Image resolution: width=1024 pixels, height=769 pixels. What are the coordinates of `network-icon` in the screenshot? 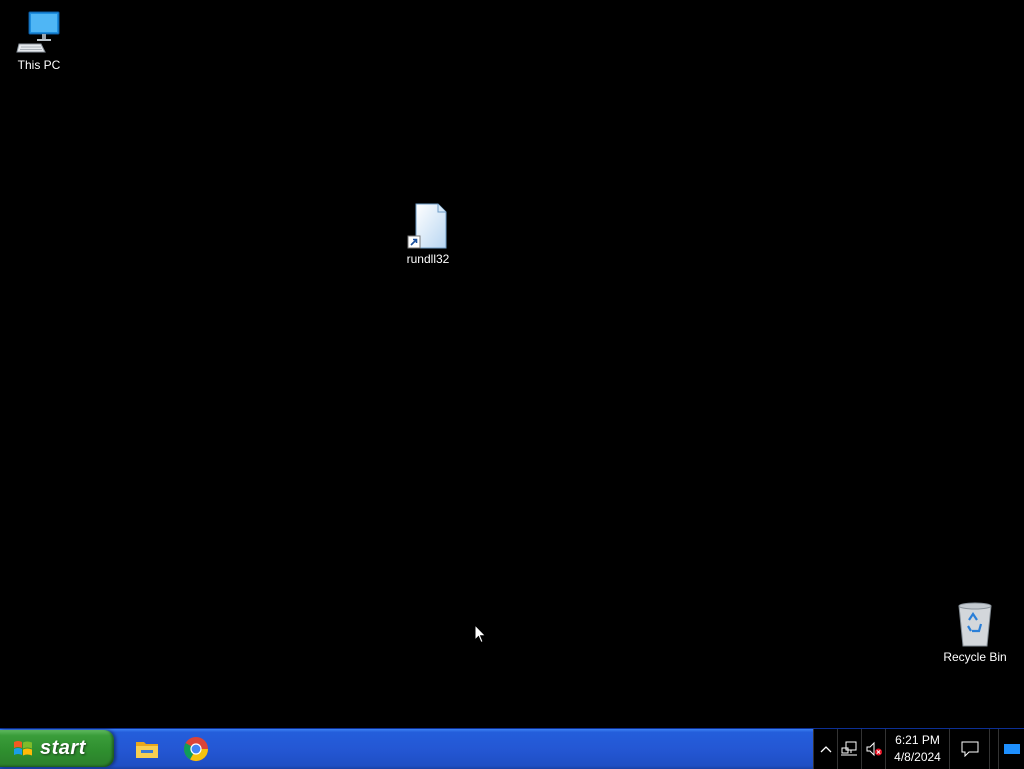 It's located at (848, 748).